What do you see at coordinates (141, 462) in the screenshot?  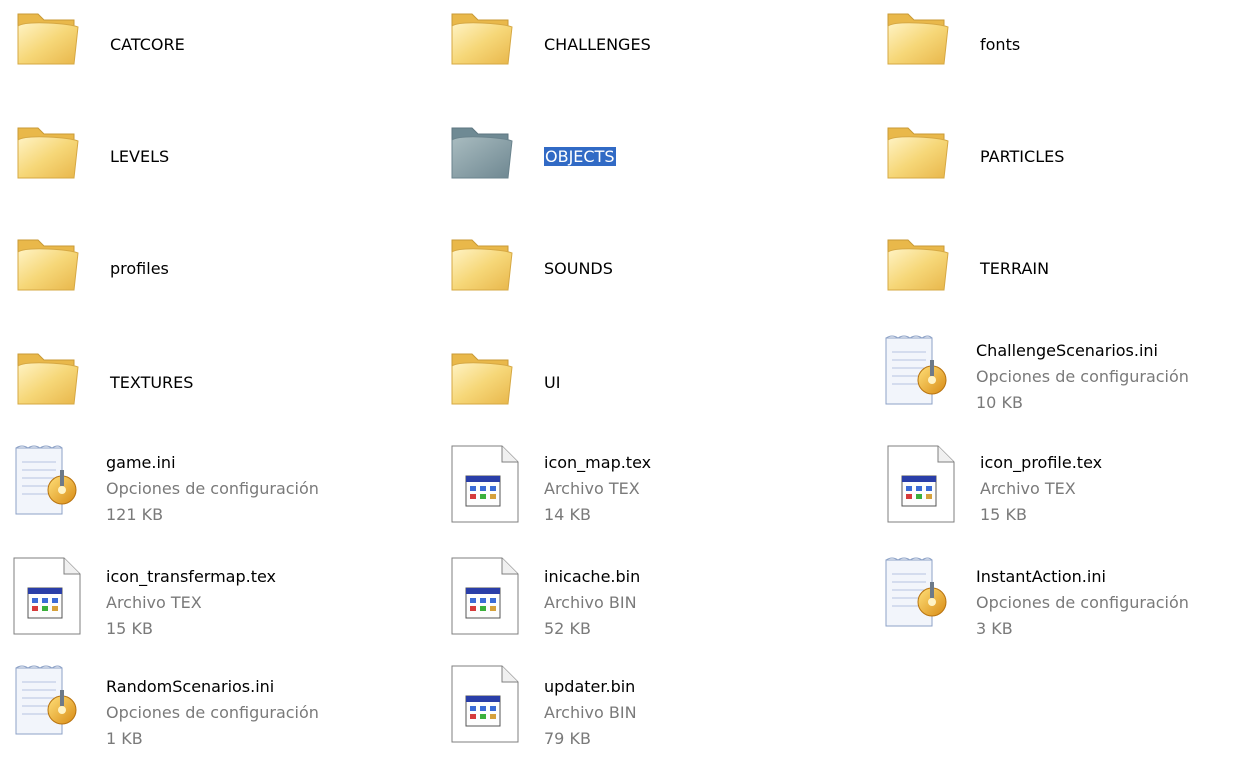 I see `item-name: game.ini` at bounding box center [141, 462].